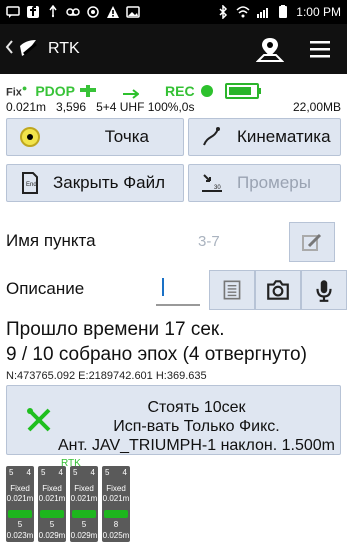 This screenshot has height=543, width=347. I want to click on clock: 1:00 PM, so click(318, 12).